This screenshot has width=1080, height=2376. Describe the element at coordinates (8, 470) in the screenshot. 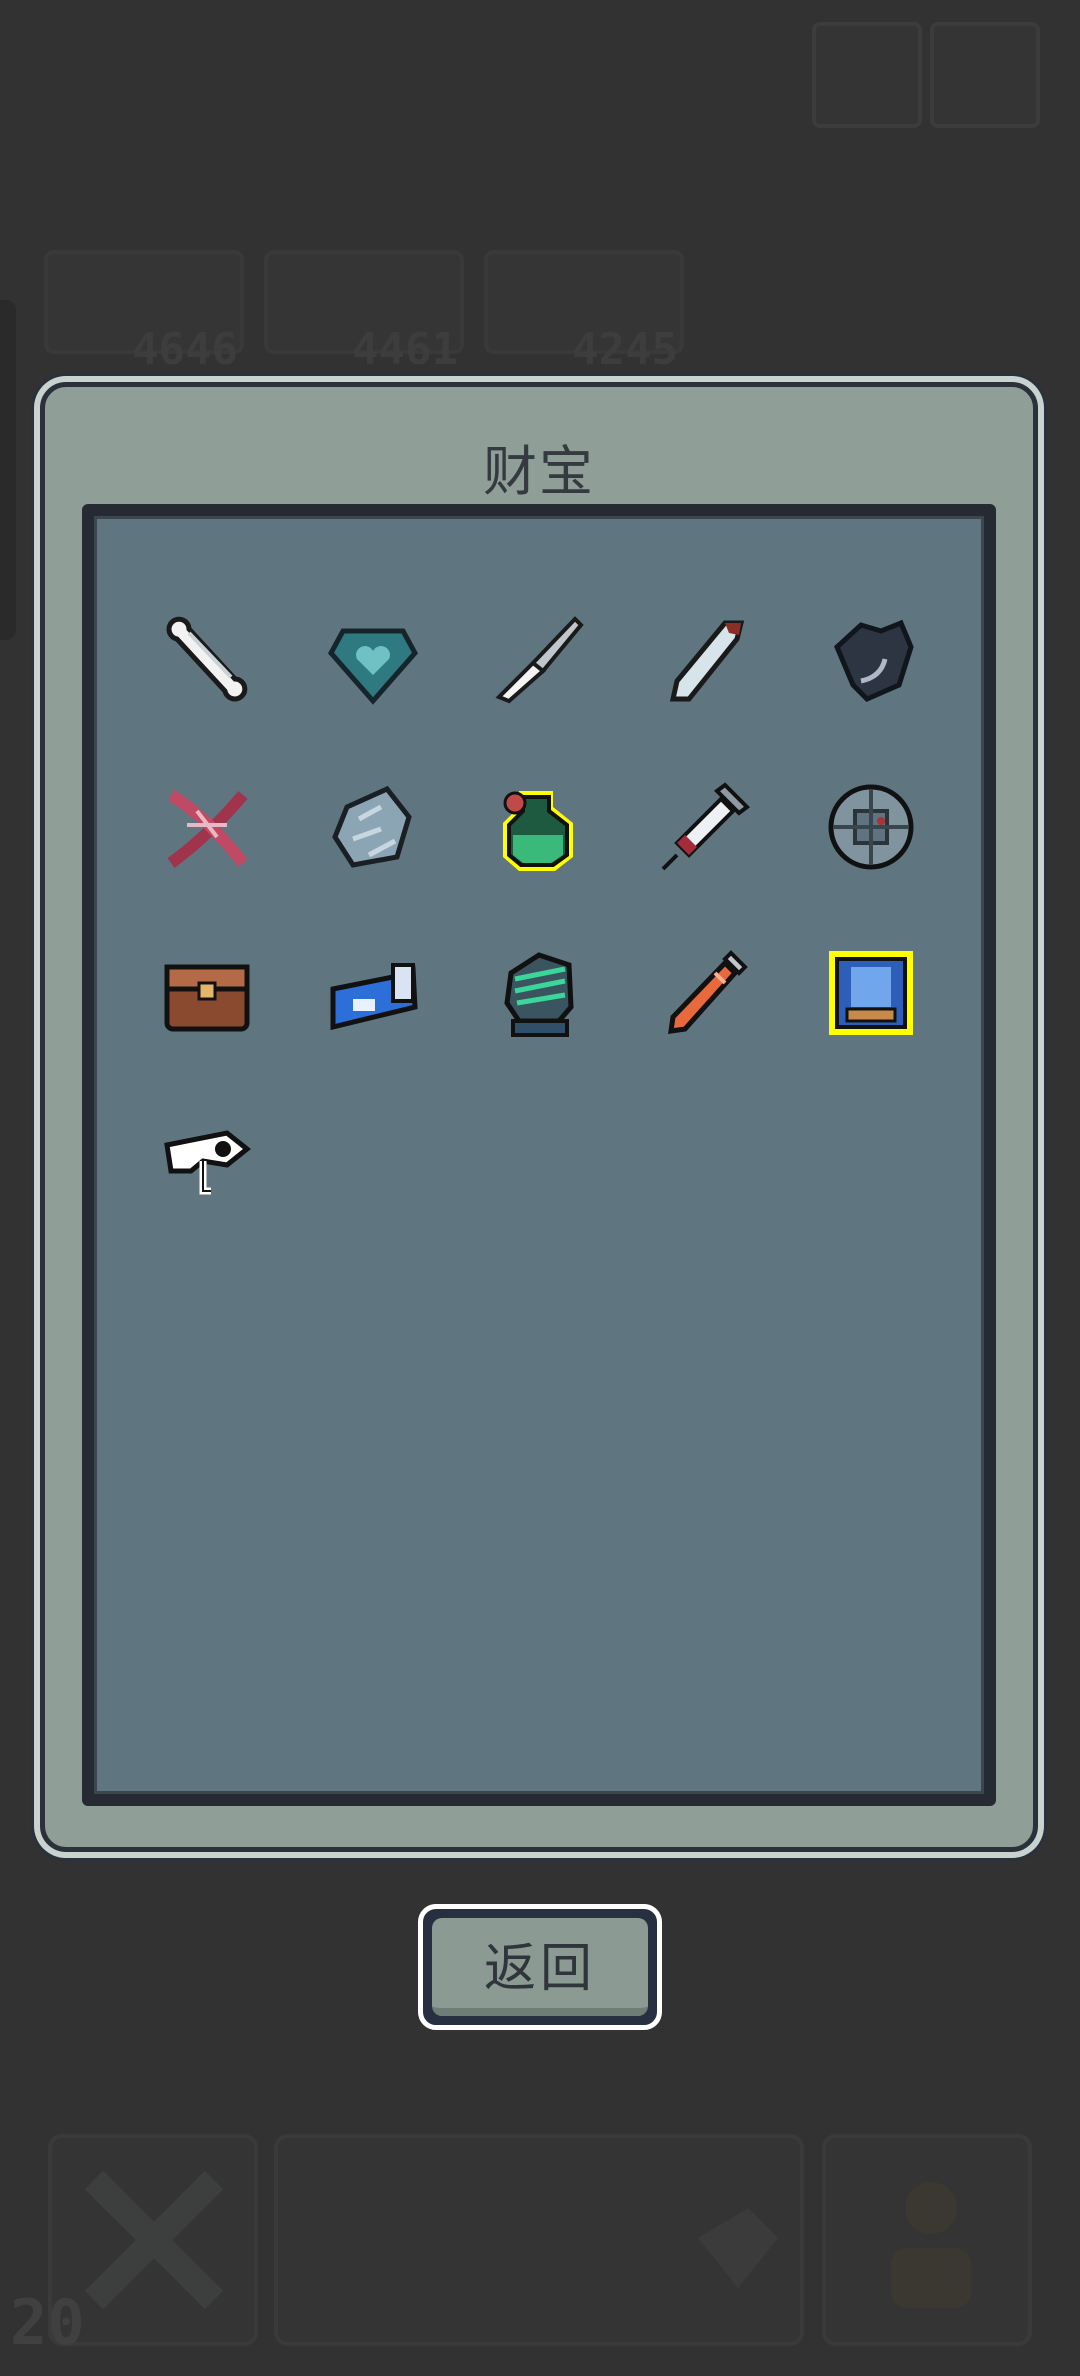

I see `bg-side-tab` at that location.